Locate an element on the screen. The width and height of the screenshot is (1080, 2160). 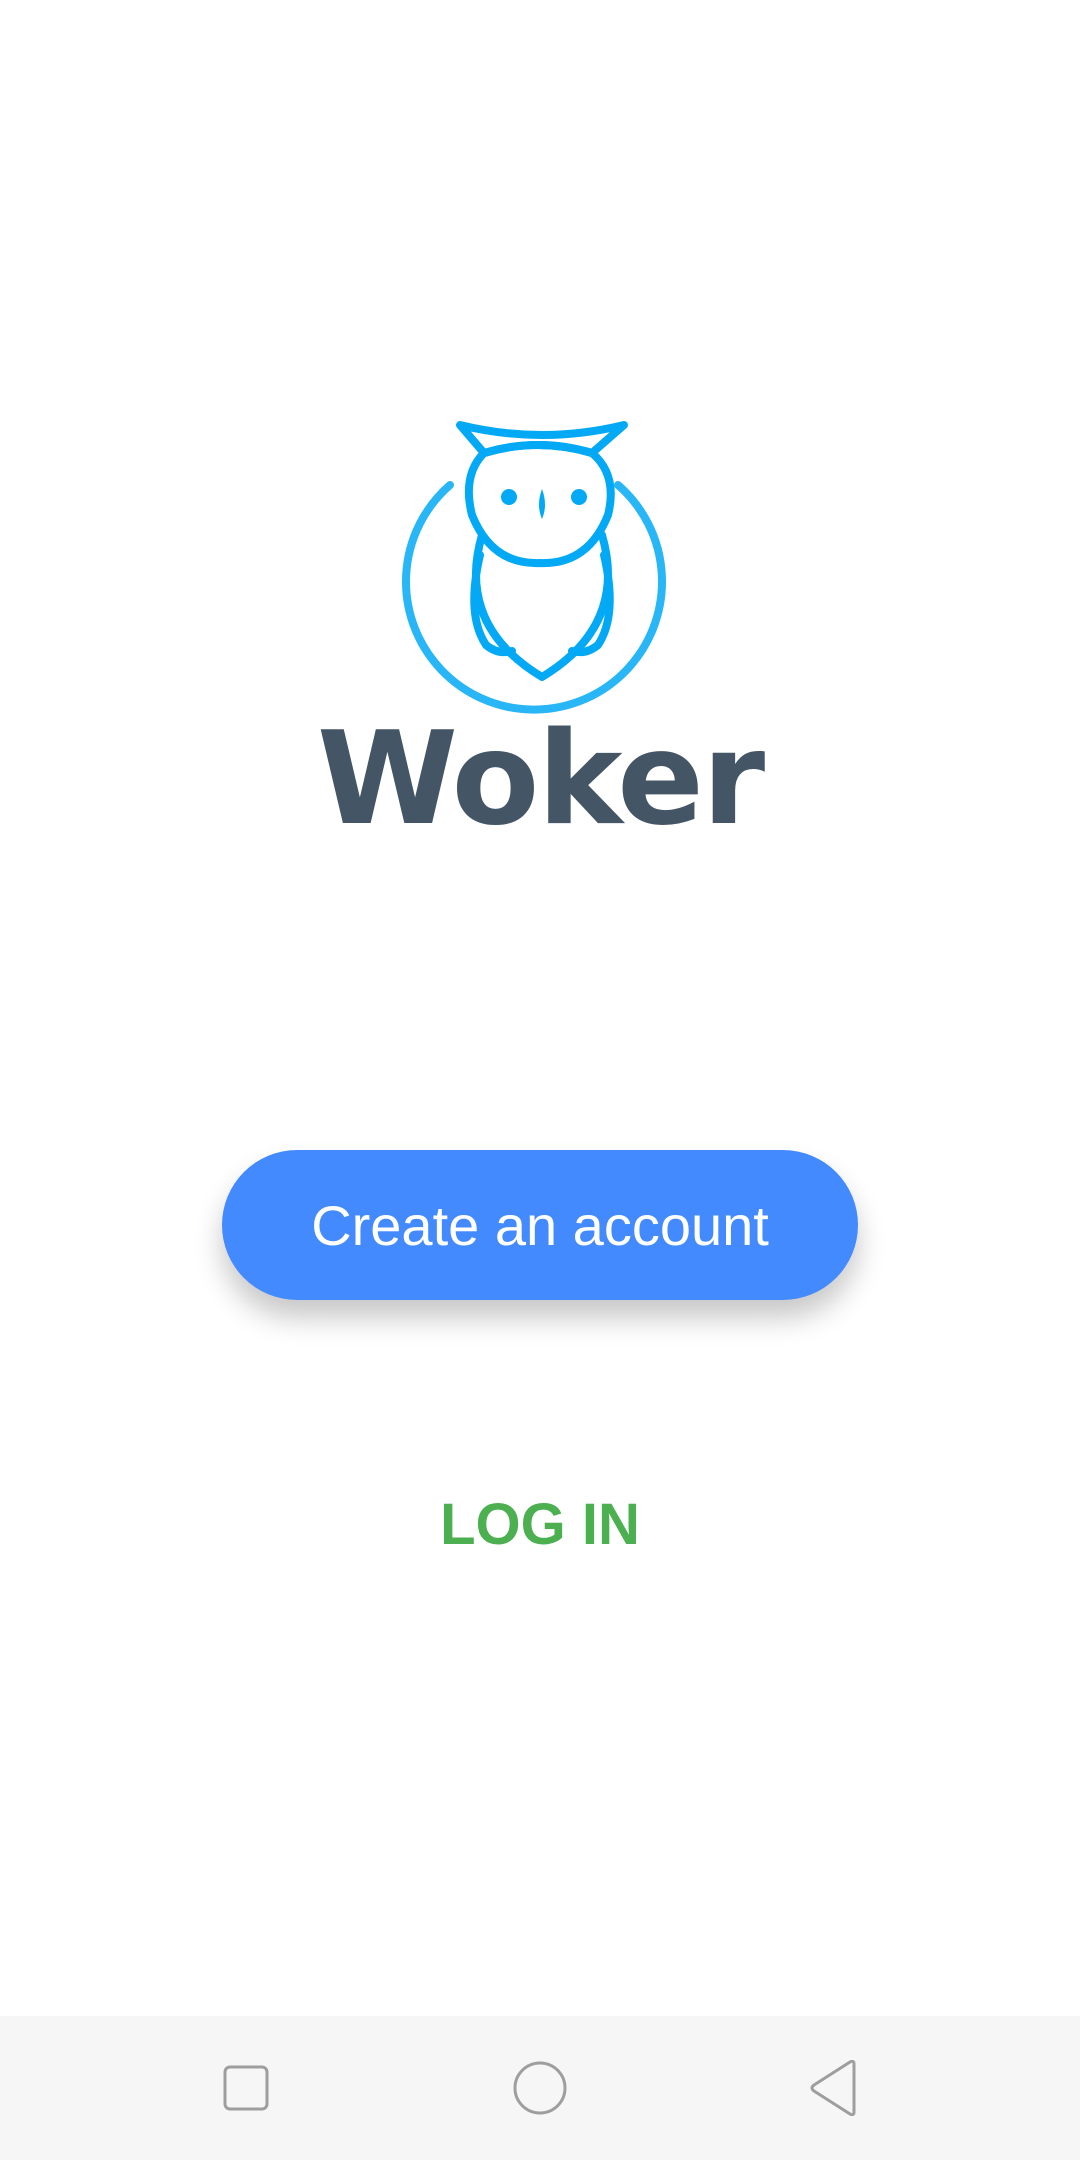
square-icon is located at coordinates (246, 2088).